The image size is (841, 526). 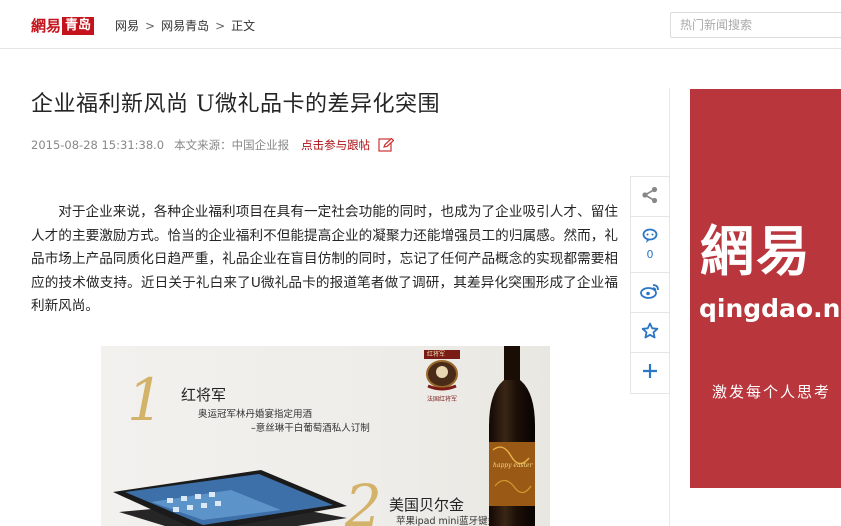 What do you see at coordinates (98, 145) in the screenshot?
I see `publish-datetime: 2015-08-28 15:31:38.0` at bounding box center [98, 145].